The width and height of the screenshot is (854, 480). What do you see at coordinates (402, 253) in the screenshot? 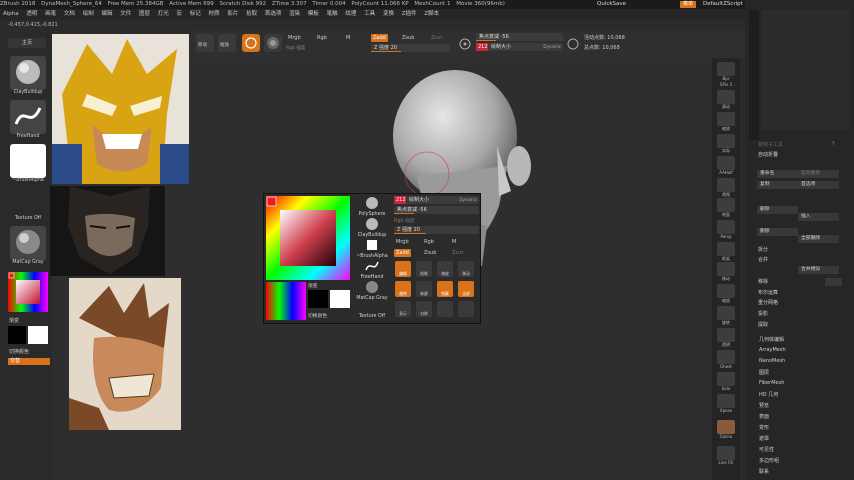
I see `popup-zadd-button: Zadd` at bounding box center [402, 253].